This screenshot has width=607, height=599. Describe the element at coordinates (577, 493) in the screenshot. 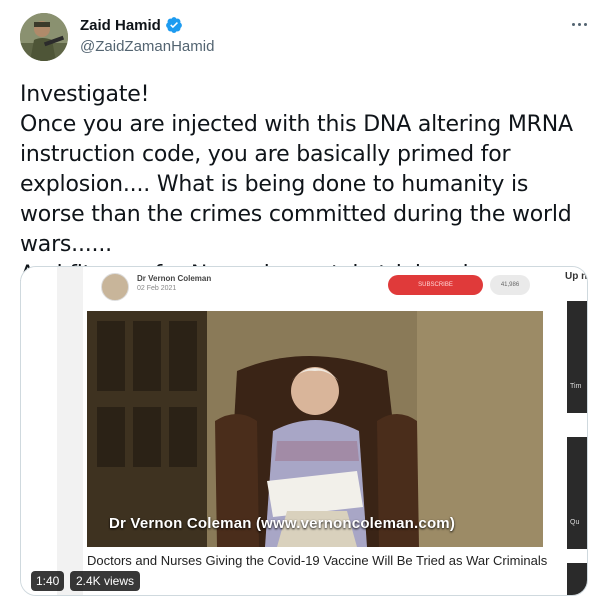

I see `up-next-thumb: Qu` at that location.